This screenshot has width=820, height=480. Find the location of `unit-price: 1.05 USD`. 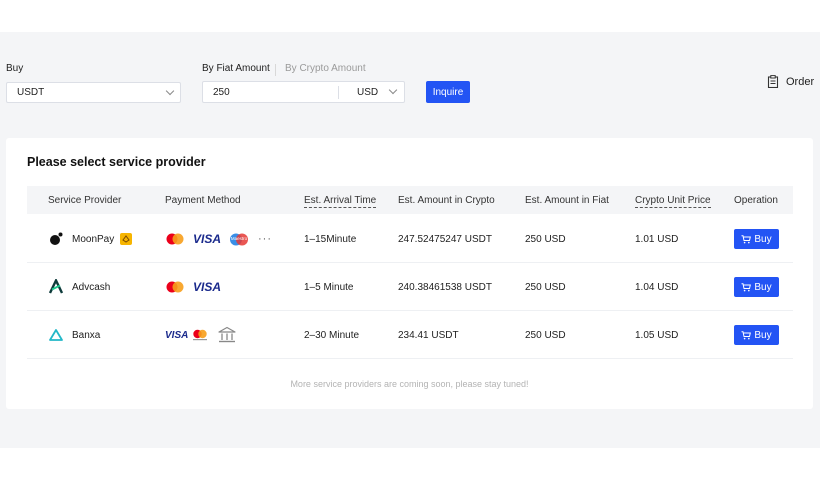

unit-price: 1.05 USD is located at coordinates (657, 335).